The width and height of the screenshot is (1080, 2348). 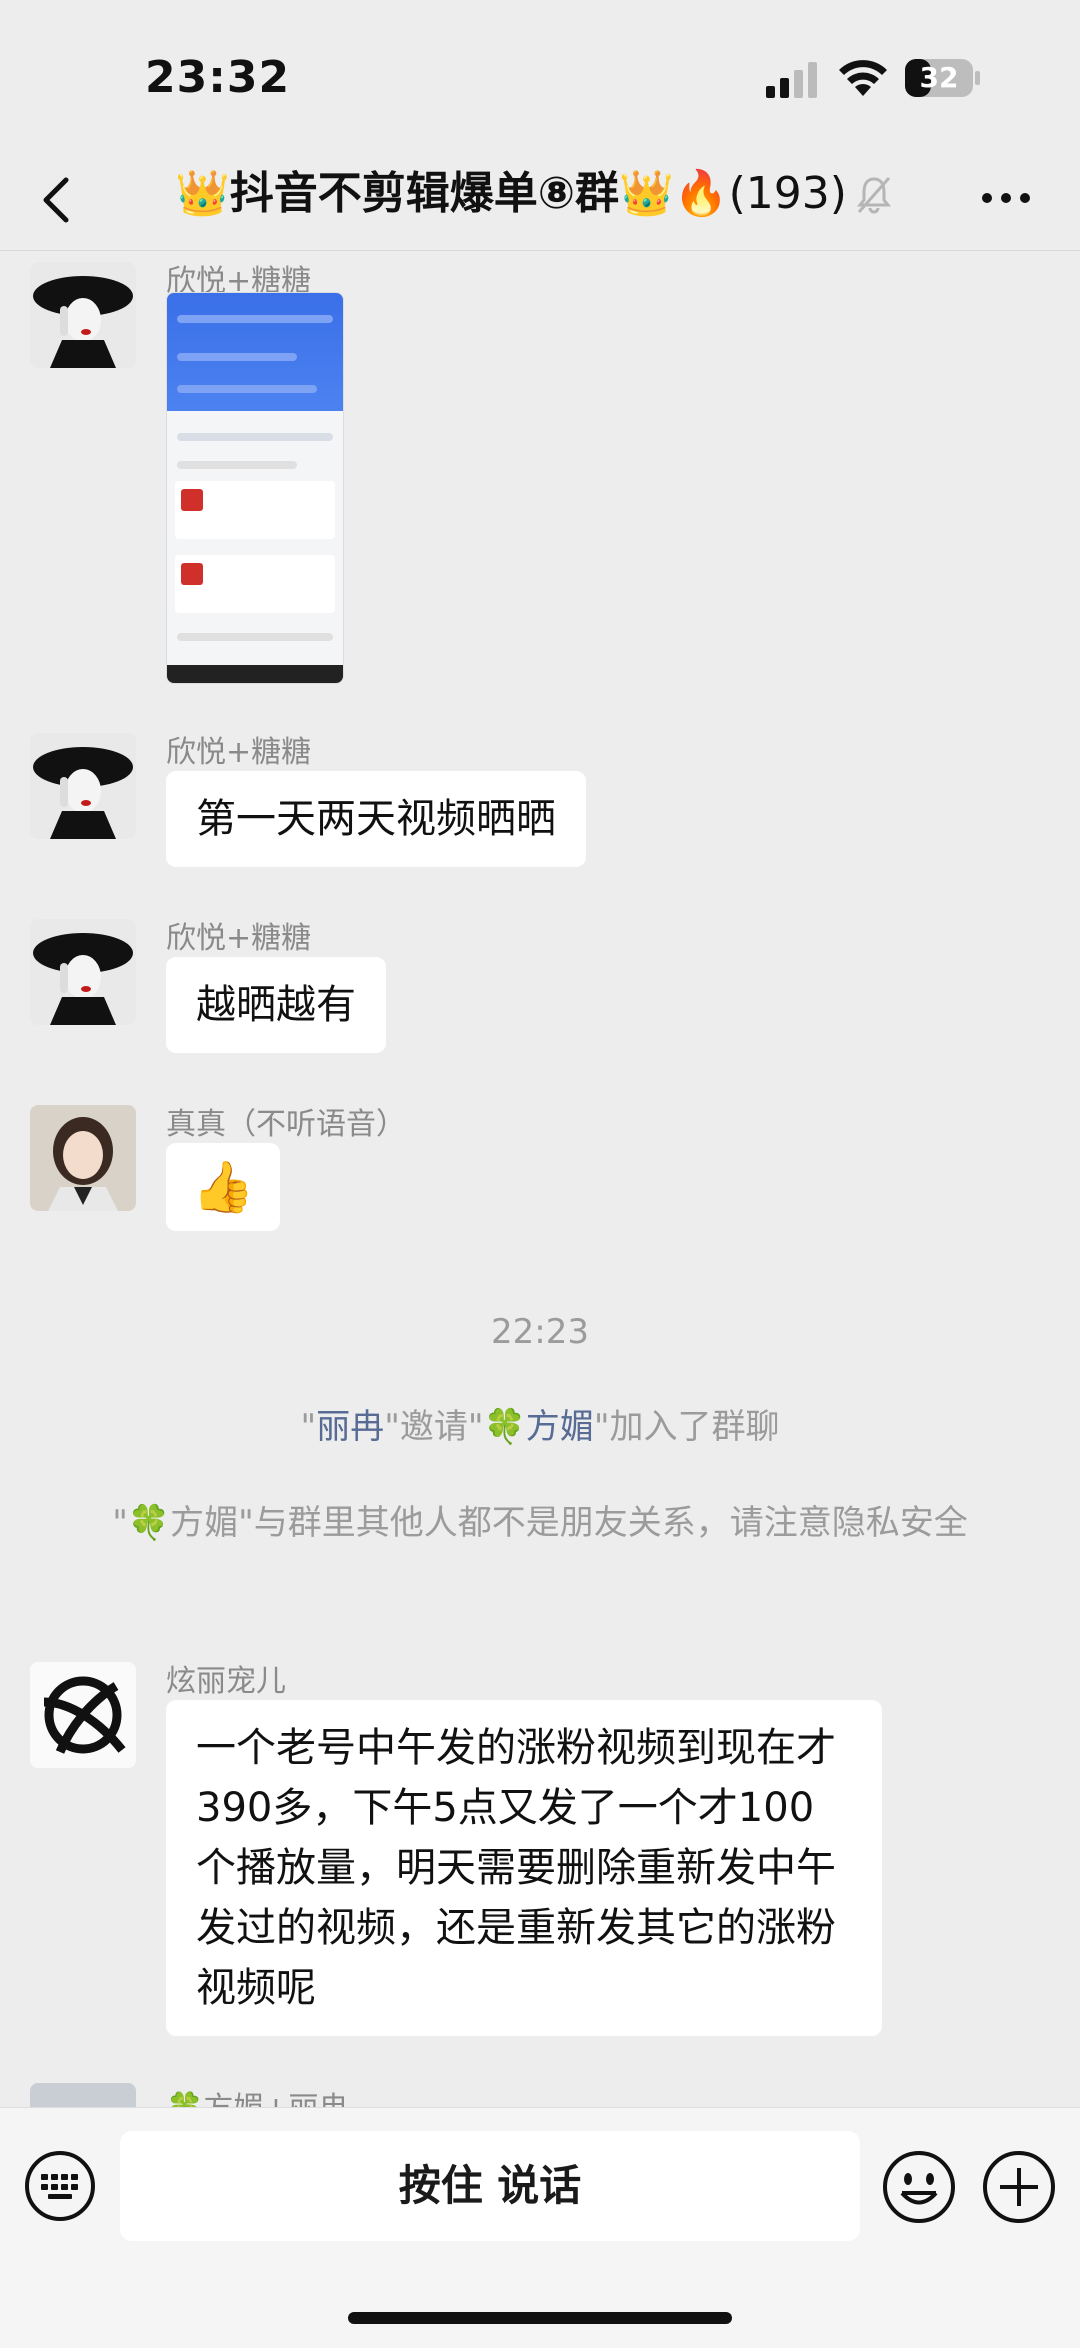 I want to click on system-invite-notice: "丽冉"邀请"🍀方媚"加入了群聊, so click(x=540, y=1427).